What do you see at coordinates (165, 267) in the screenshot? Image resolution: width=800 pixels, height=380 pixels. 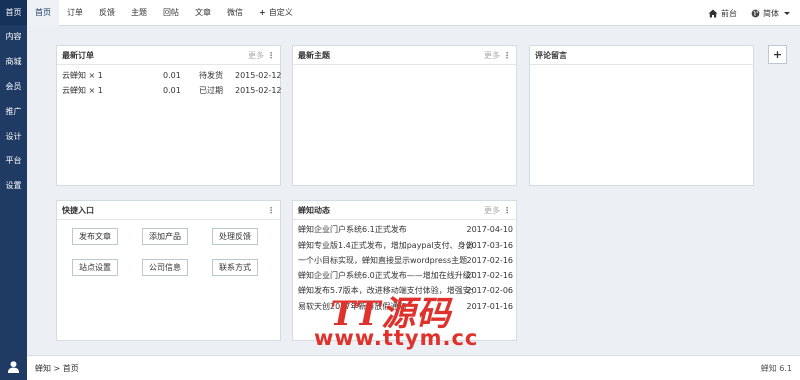 I see `company-info-button: 公司信息` at bounding box center [165, 267].